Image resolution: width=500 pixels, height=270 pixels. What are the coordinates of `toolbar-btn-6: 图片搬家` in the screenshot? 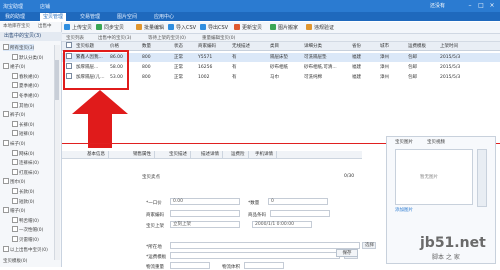 It's located at (284, 28).